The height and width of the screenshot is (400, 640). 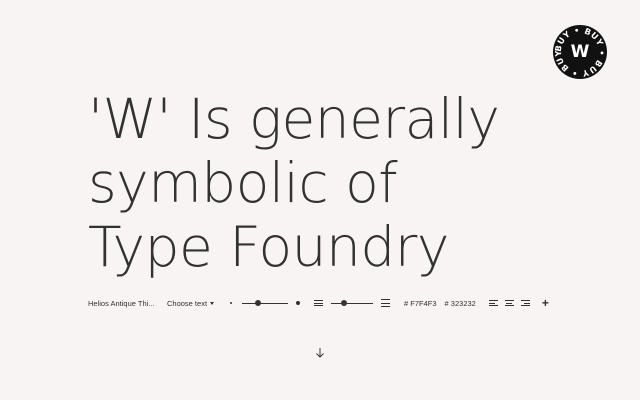 I want to click on headline-line-2: symbolic of, so click(x=243, y=183).